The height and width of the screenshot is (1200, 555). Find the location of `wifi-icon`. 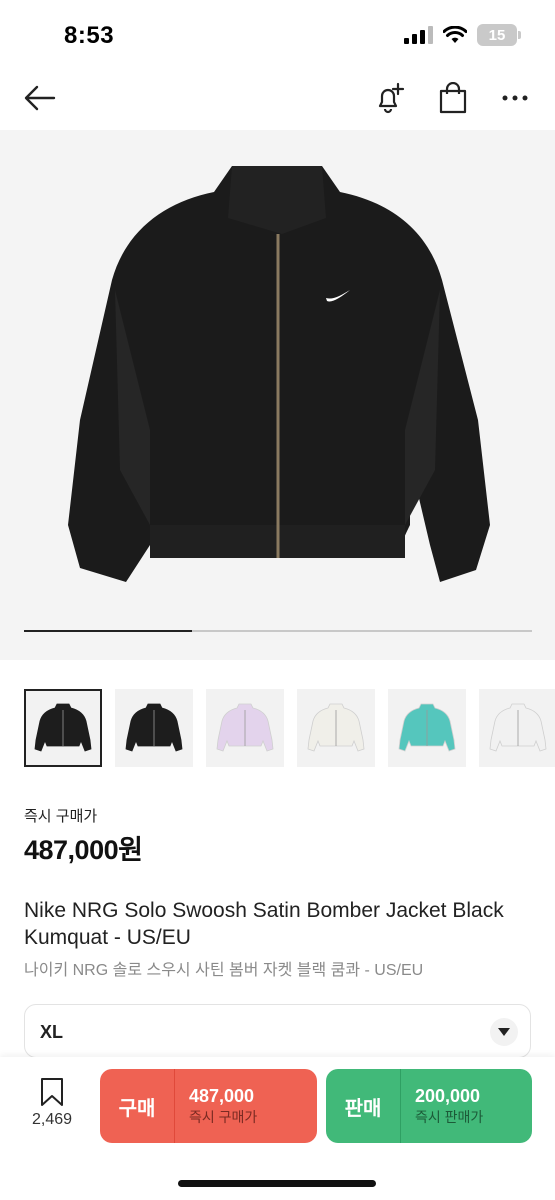

wifi-icon is located at coordinates (455, 34).